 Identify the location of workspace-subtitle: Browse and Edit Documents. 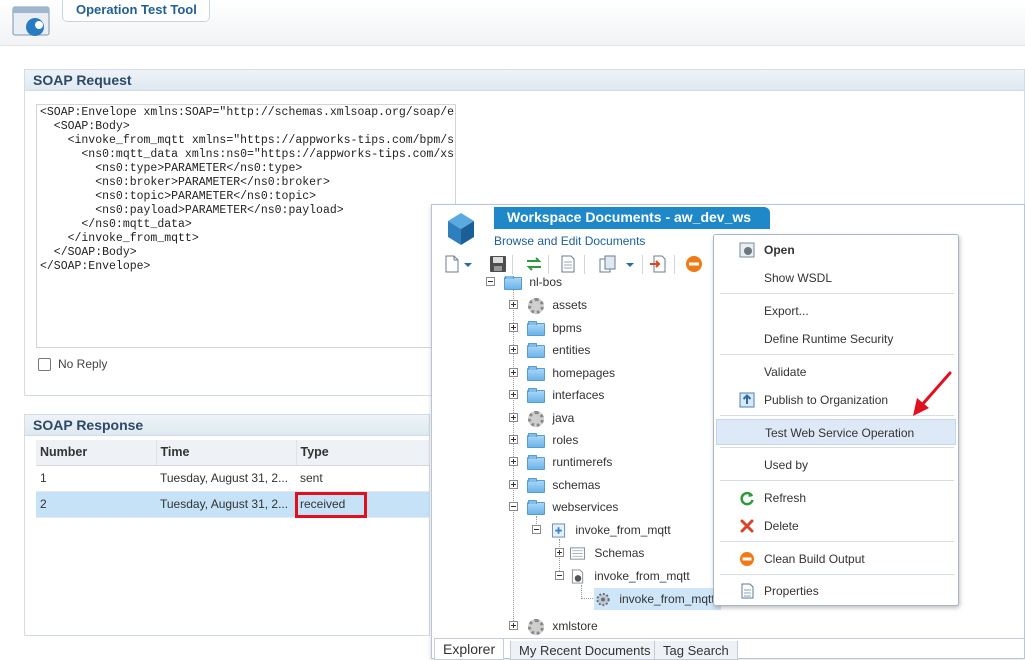
(570, 241).